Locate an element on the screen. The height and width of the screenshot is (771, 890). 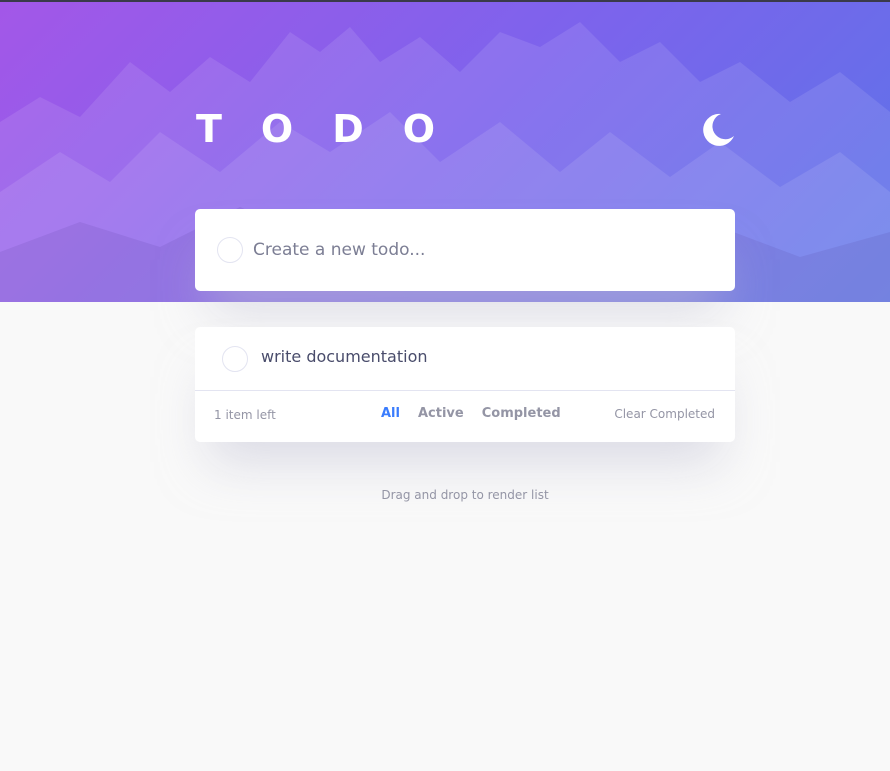
drag-drop-hint: Drag and drop to render list is located at coordinates (465, 495).